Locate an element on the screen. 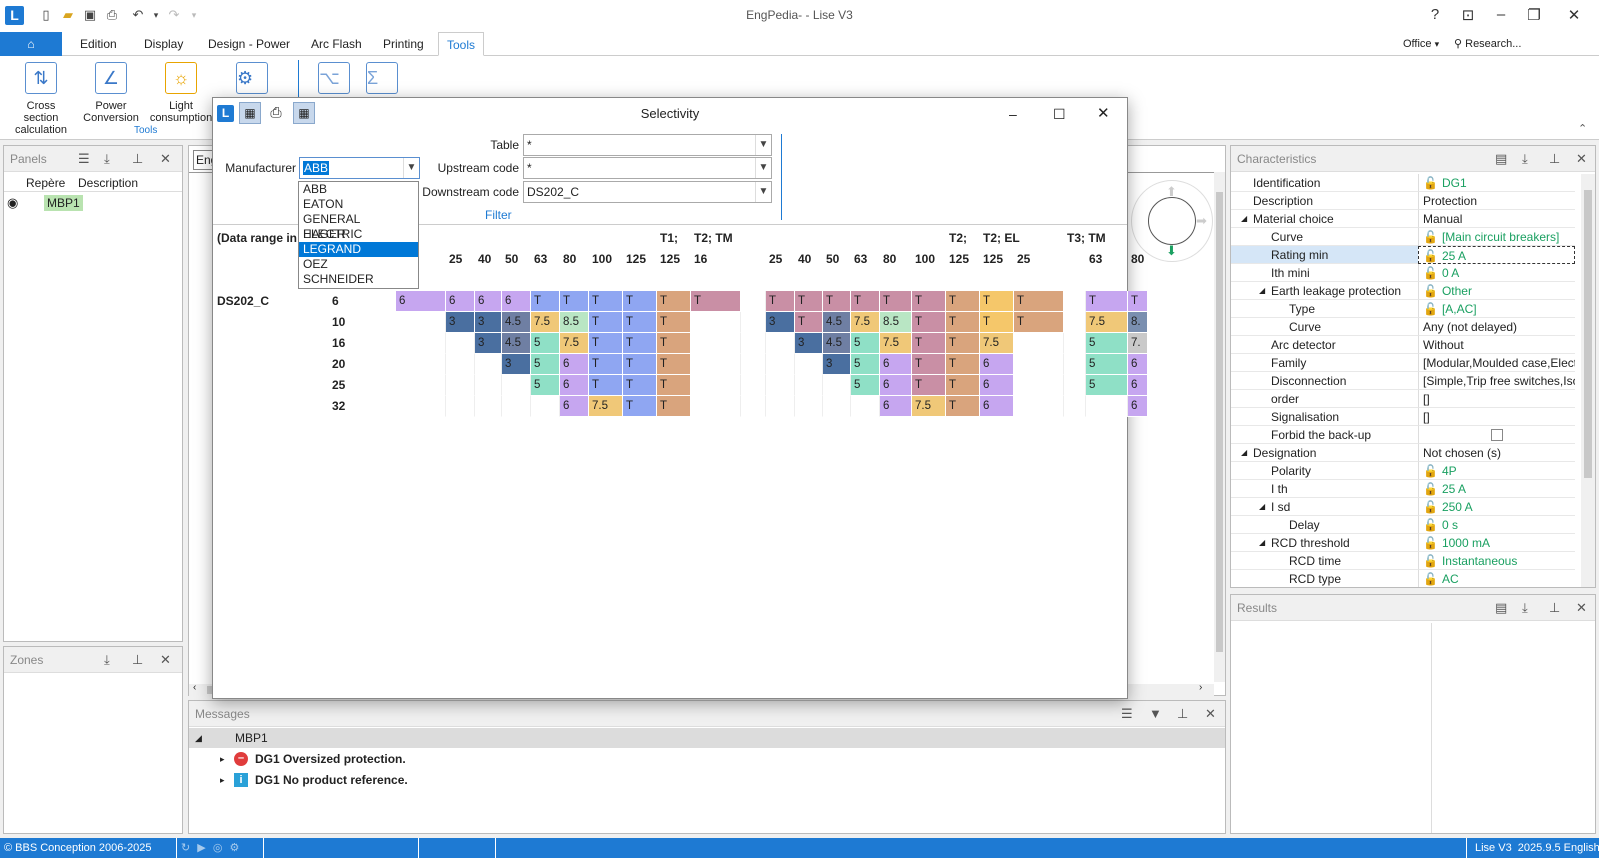 Image resolution: width=1599 pixels, height=858 pixels. property-row: Type 🔓 [A,AC] is located at coordinates (1404, 309).